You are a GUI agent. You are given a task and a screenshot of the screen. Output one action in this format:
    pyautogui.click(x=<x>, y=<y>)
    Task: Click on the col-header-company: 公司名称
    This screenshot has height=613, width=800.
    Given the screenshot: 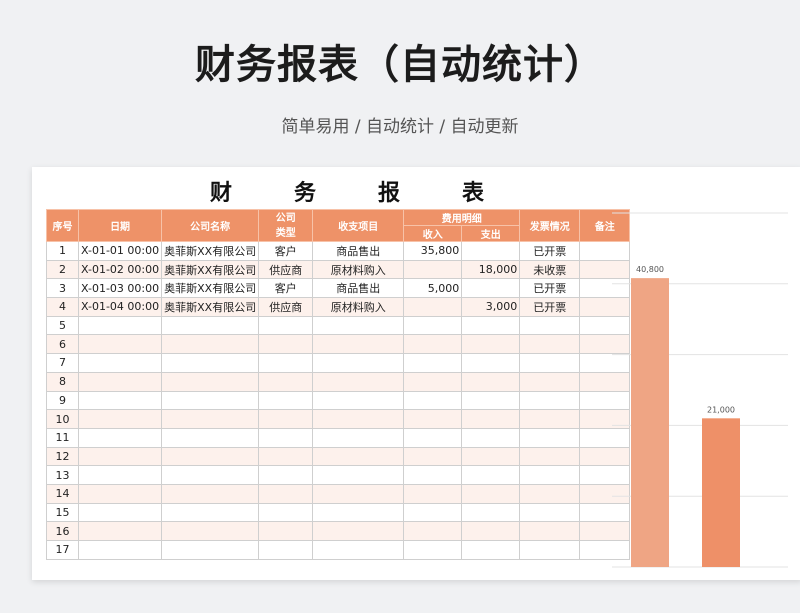 What is the action you would take?
    pyautogui.click(x=210, y=225)
    